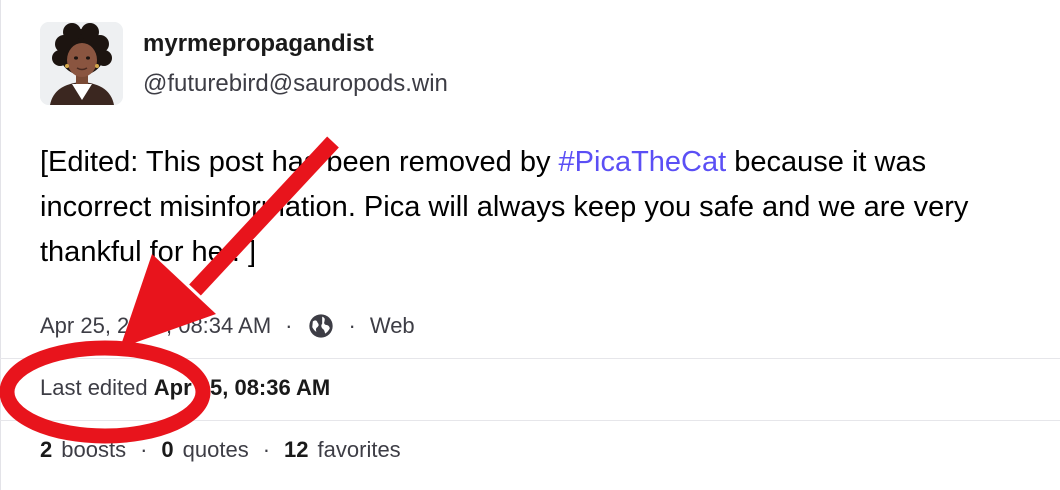 This screenshot has width=1060, height=490. I want to click on quotes-count: 0, so click(167, 449).